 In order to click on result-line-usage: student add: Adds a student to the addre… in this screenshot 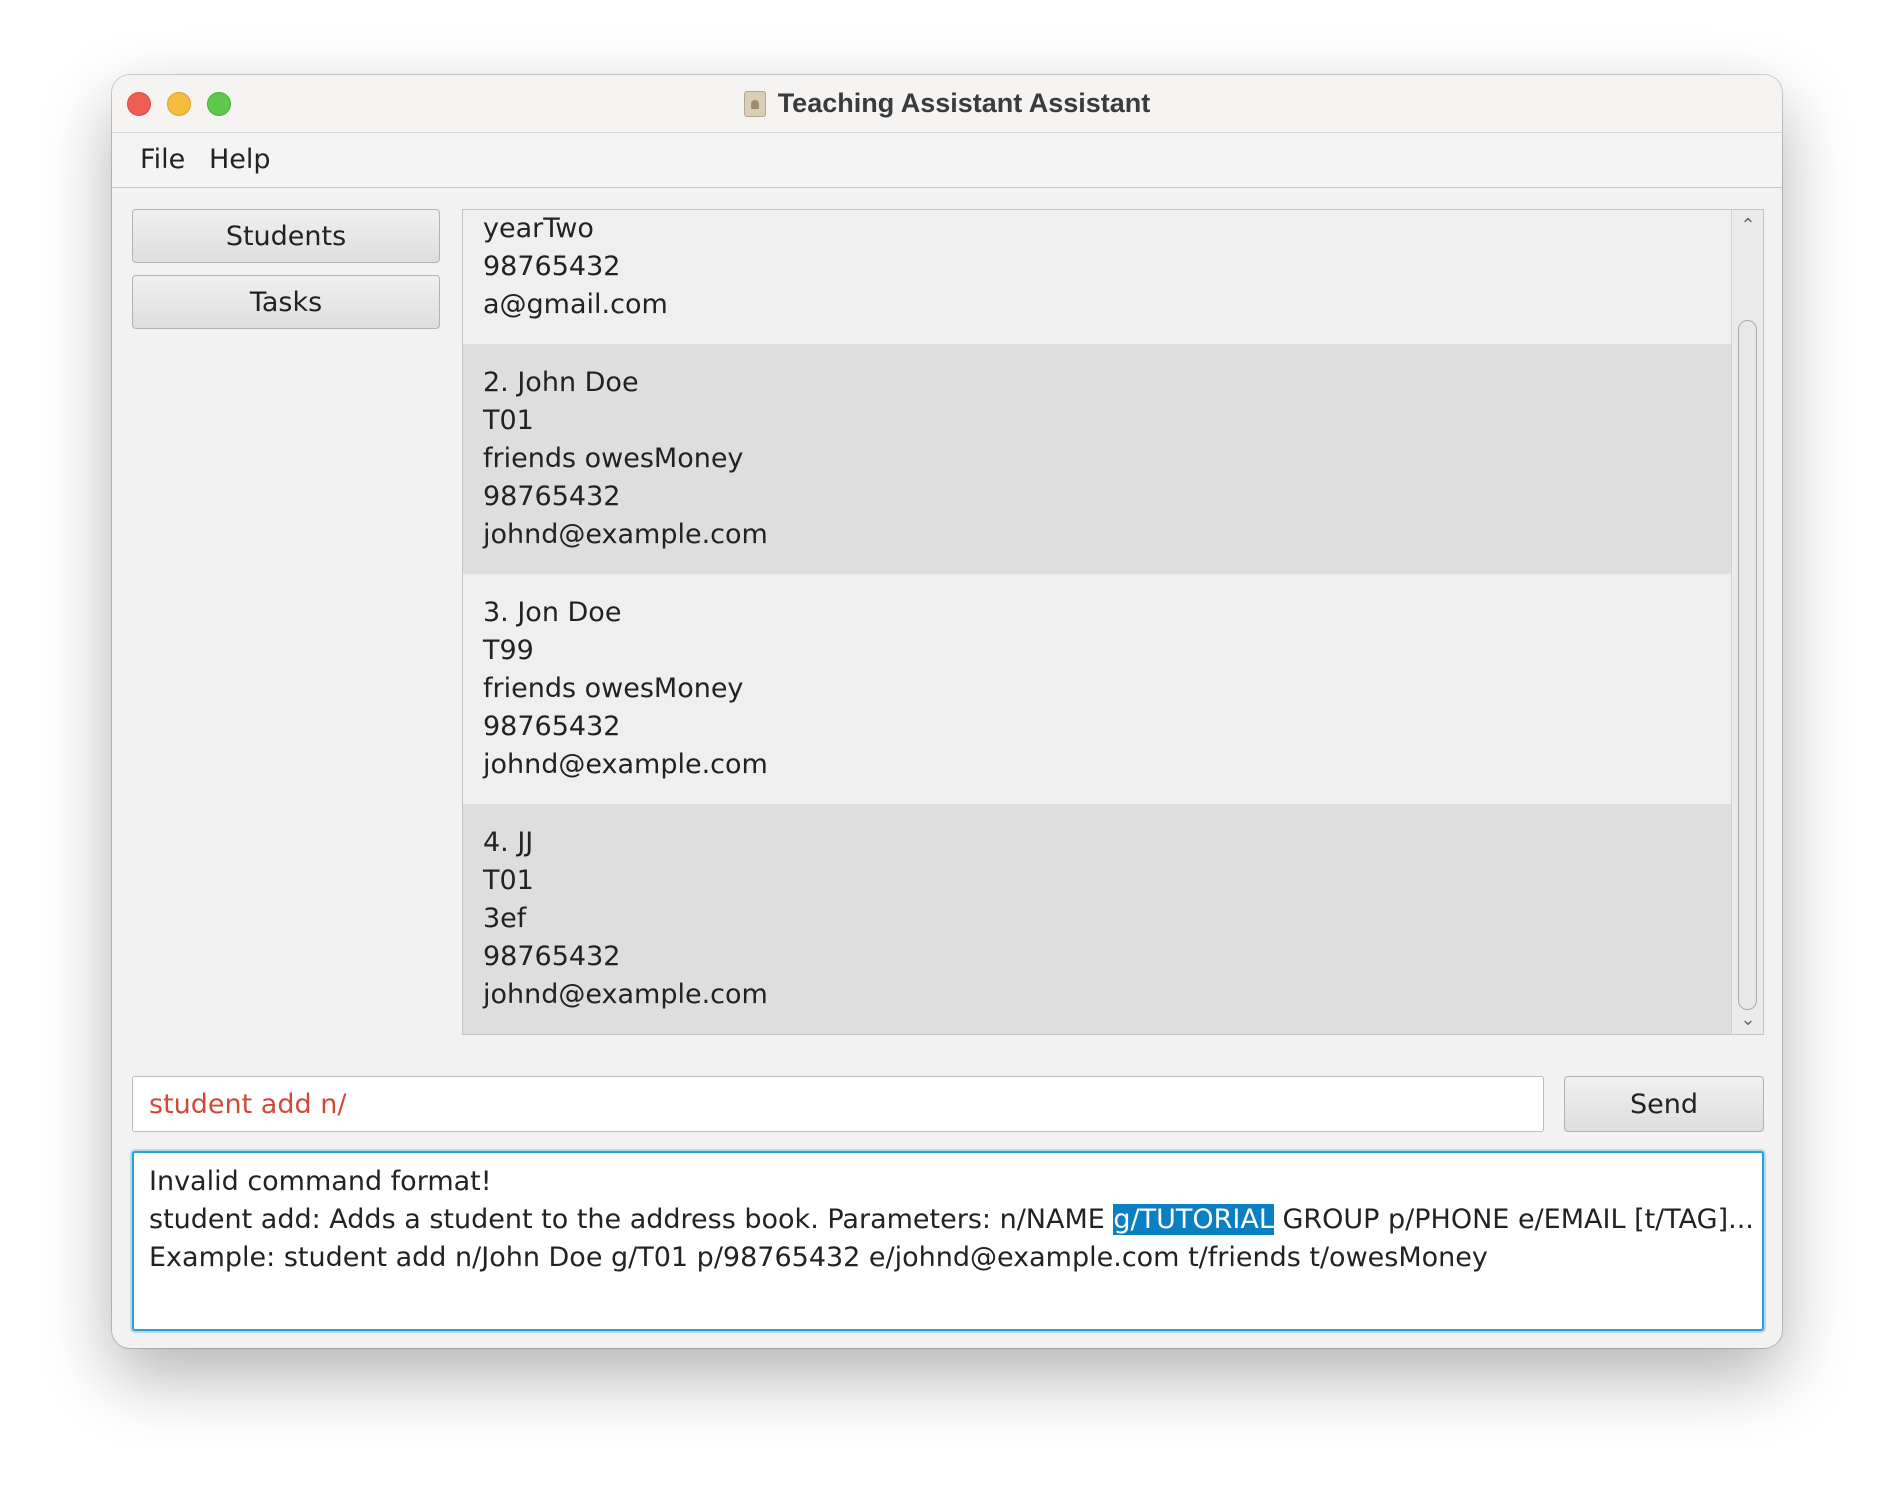, I will do `click(951, 1220)`.